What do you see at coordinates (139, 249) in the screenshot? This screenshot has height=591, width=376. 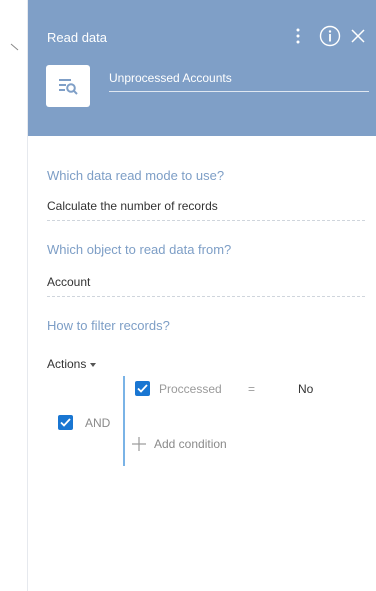 I see `object-question: Which object to read data from?` at bounding box center [139, 249].